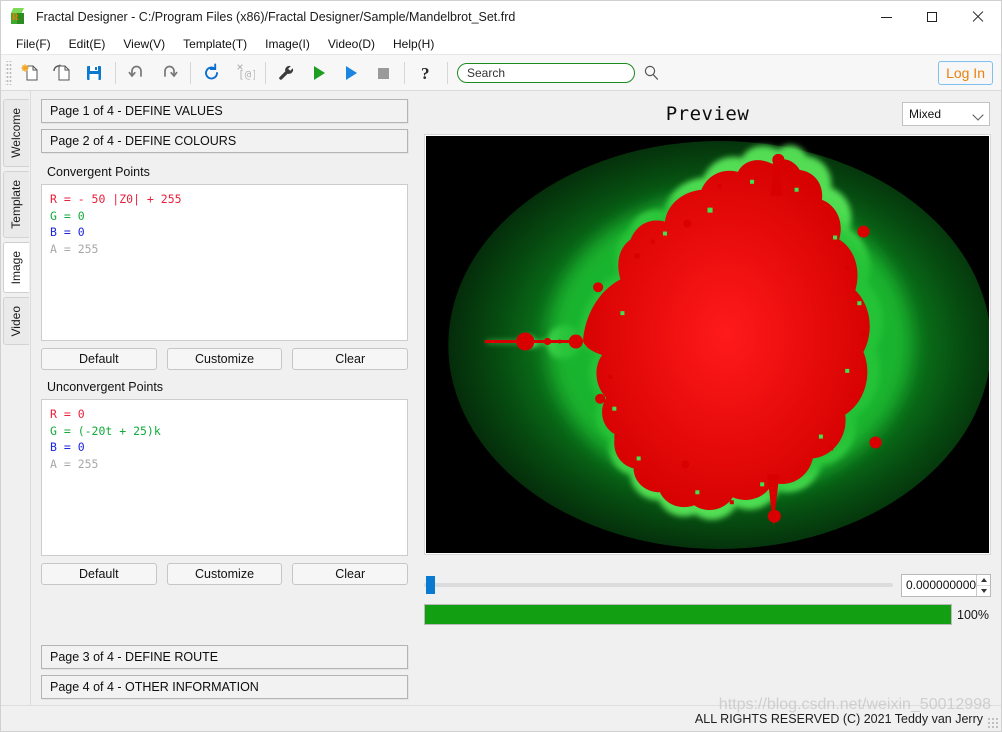 The width and height of the screenshot is (1002, 732). What do you see at coordinates (16, 398) in the screenshot?
I see `vertical-tab-strip: Welcome Template Image Video` at bounding box center [16, 398].